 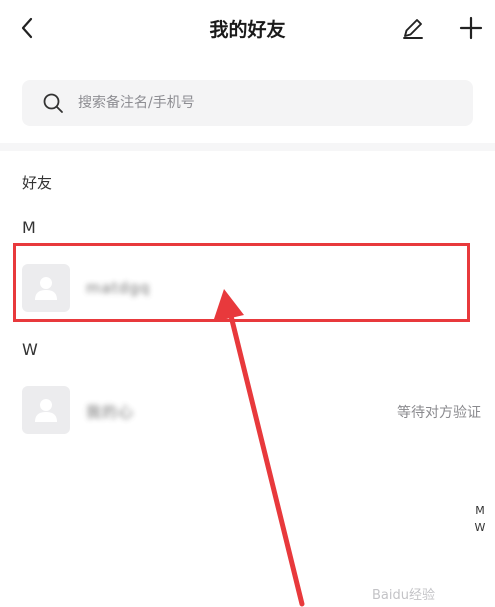 What do you see at coordinates (480, 510) in the screenshot?
I see `index-letter-m: M` at bounding box center [480, 510].